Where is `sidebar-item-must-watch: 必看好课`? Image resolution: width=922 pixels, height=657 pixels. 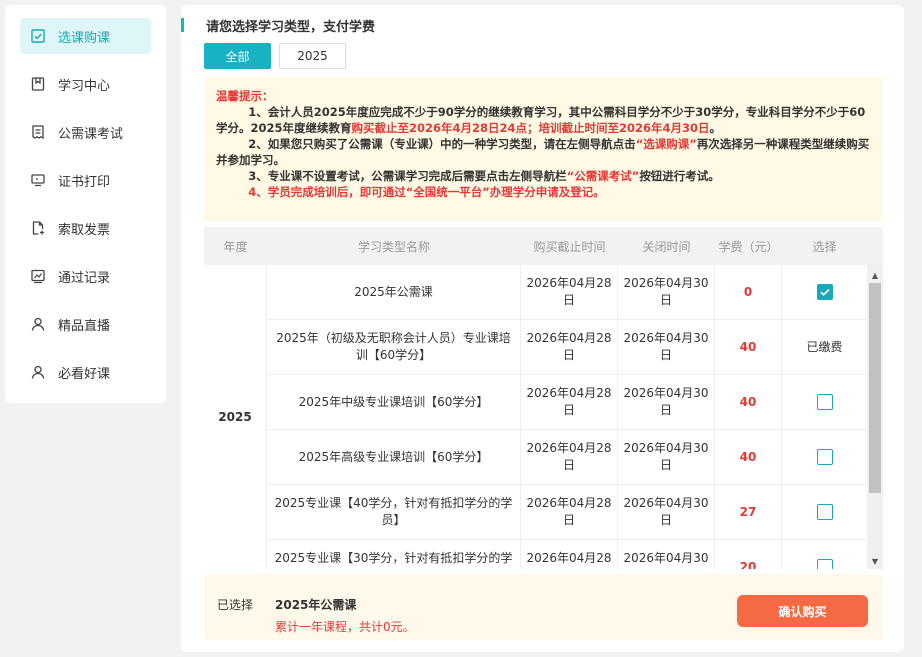
sidebar-item-must-watch: 必看好课 is located at coordinates (85, 372).